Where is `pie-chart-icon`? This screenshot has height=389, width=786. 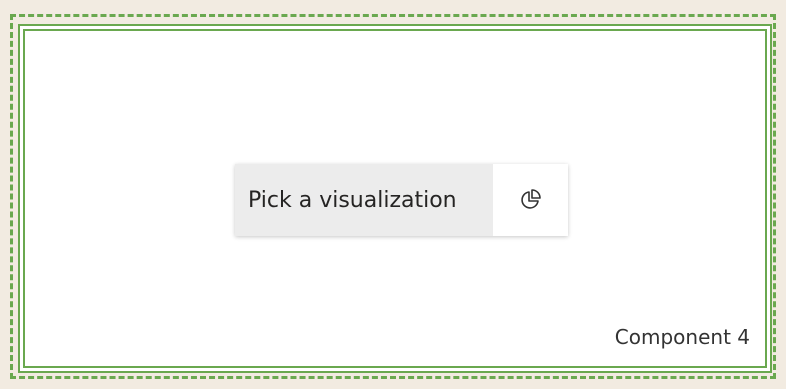
pie-chart-icon is located at coordinates (530, 200).